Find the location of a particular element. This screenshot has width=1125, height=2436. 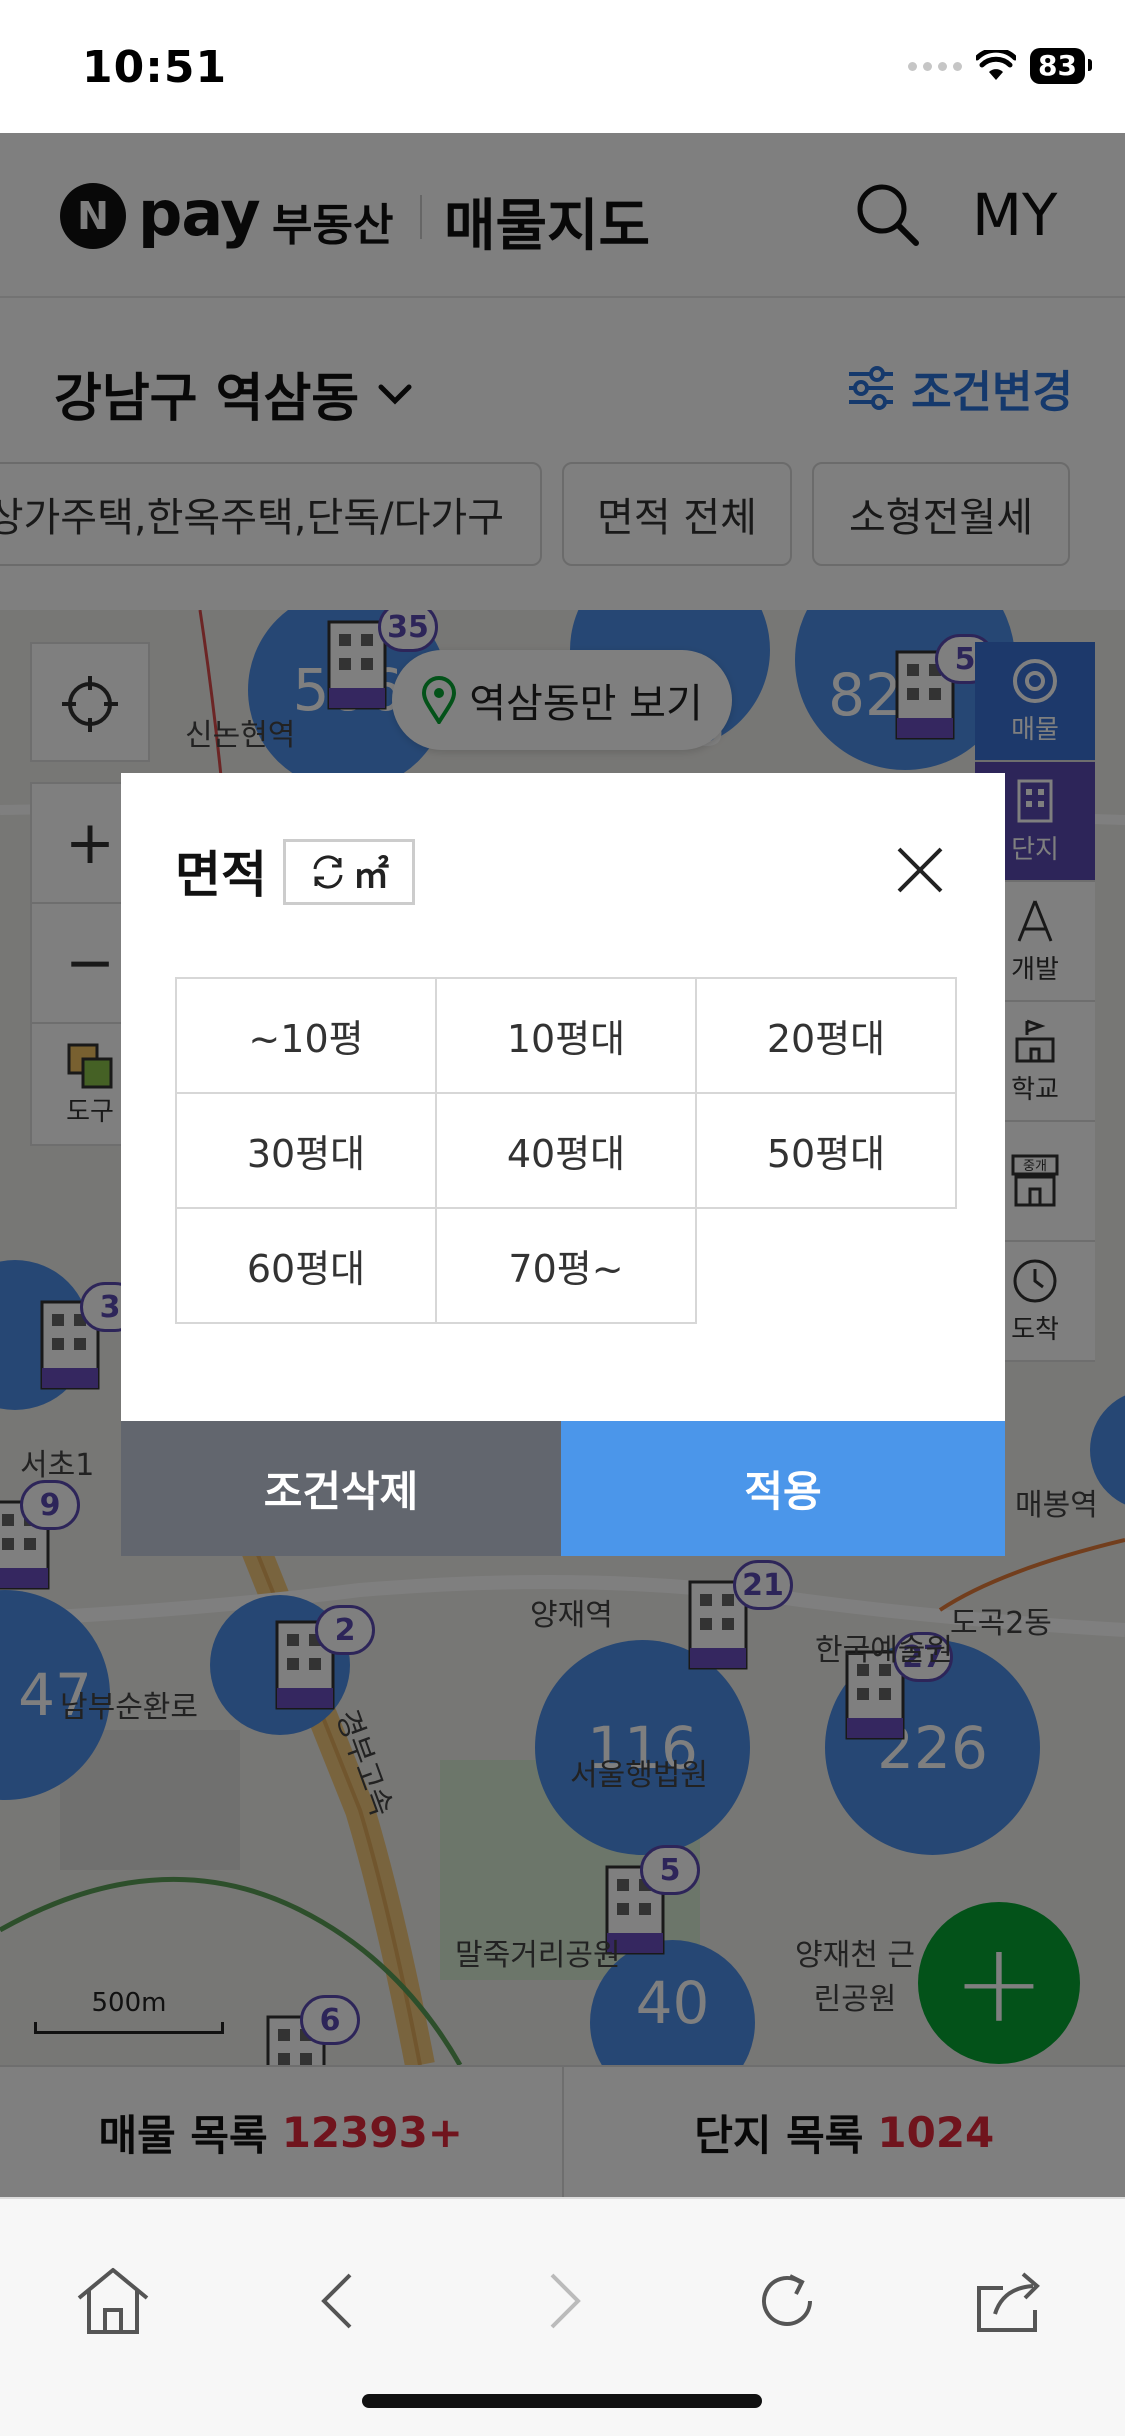

forward-icon is located at coordinates (565, 2301).